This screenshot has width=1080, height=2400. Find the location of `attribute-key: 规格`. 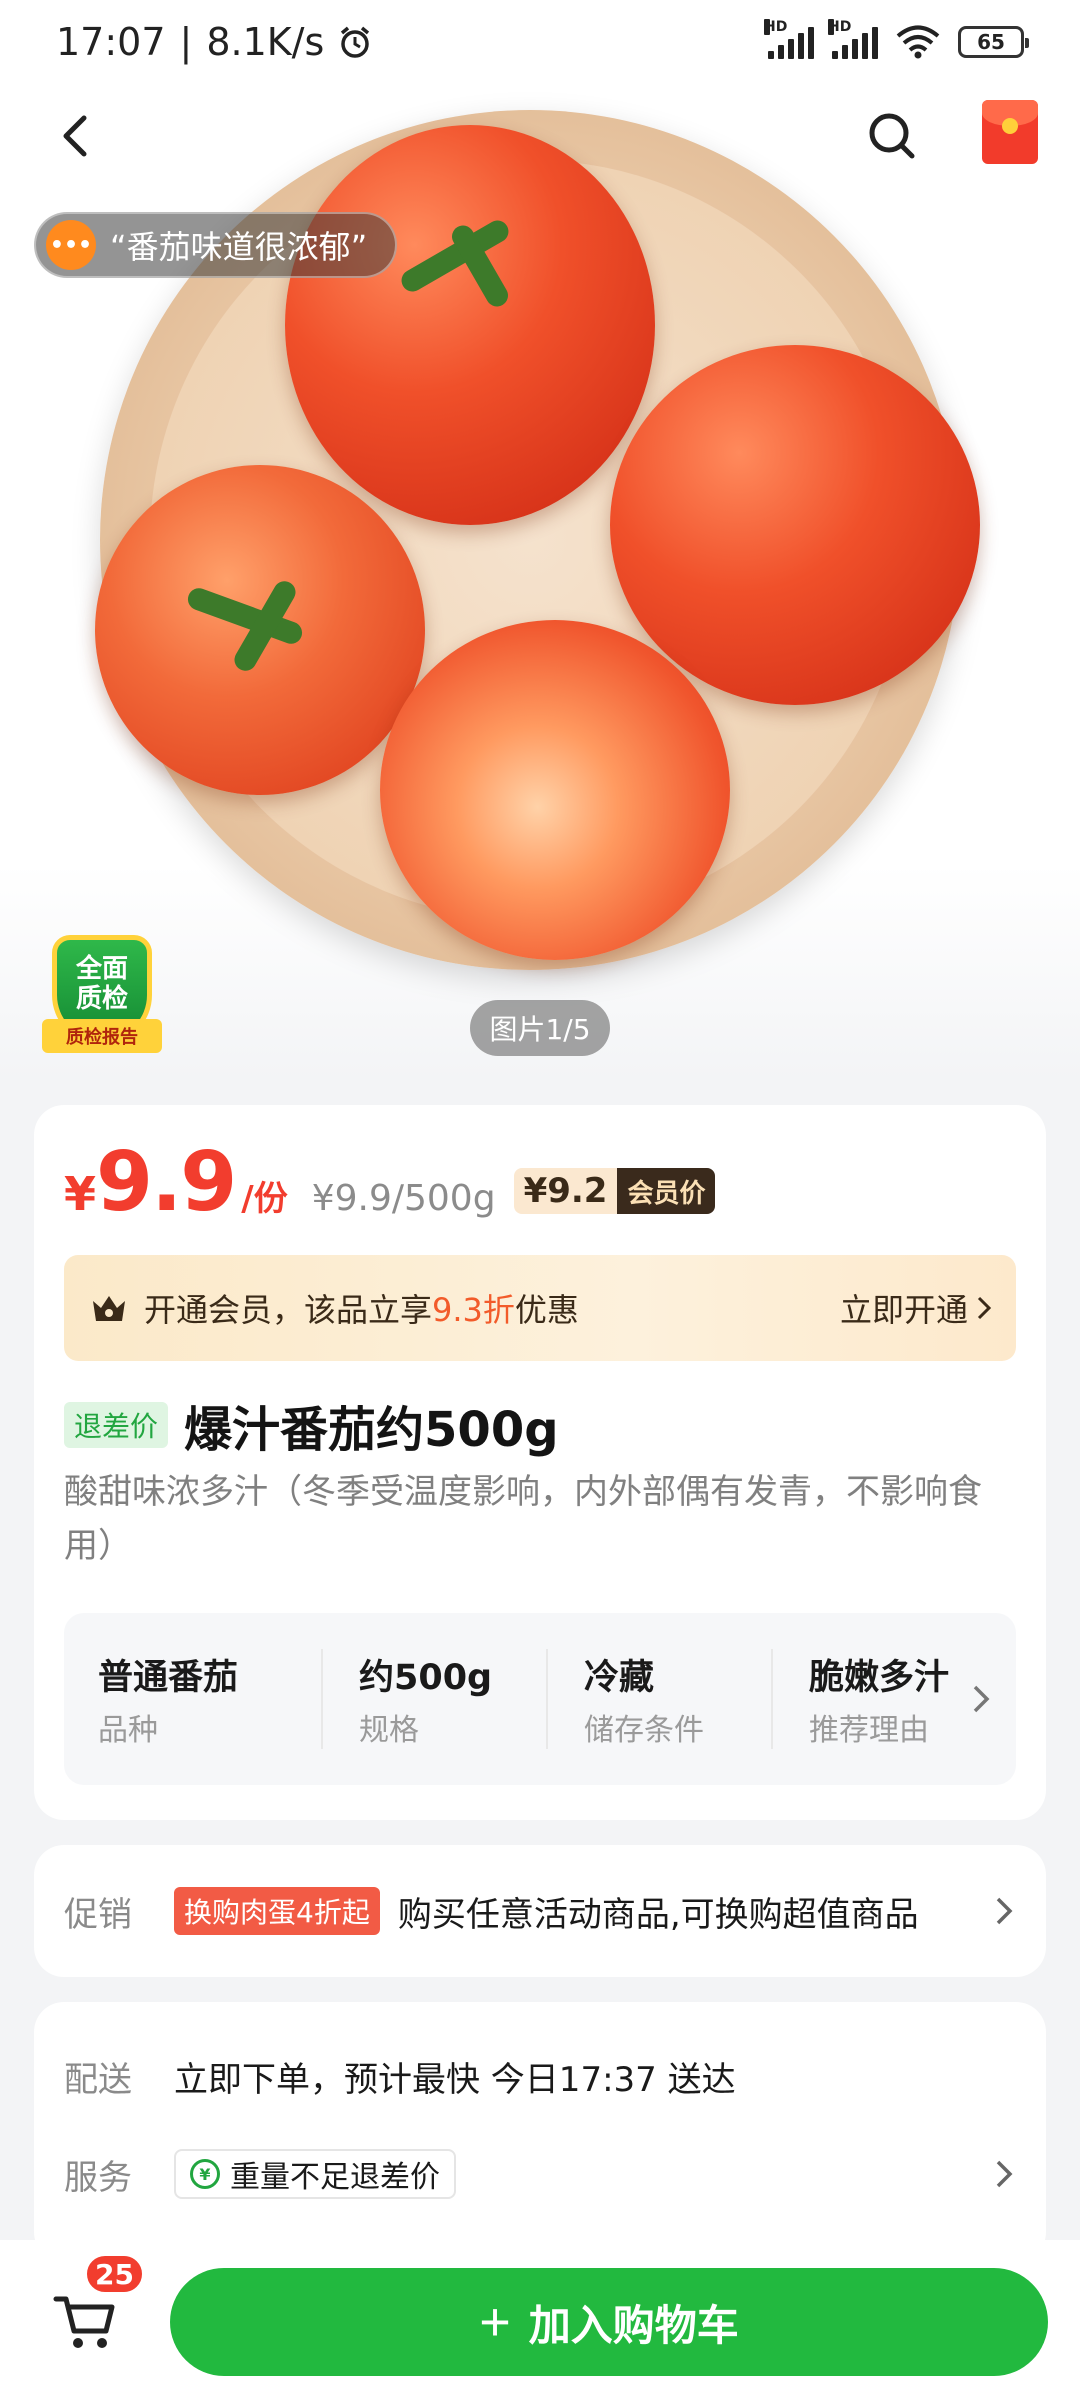

attribute-key: 规格 is located at coordinates (389, 1730).